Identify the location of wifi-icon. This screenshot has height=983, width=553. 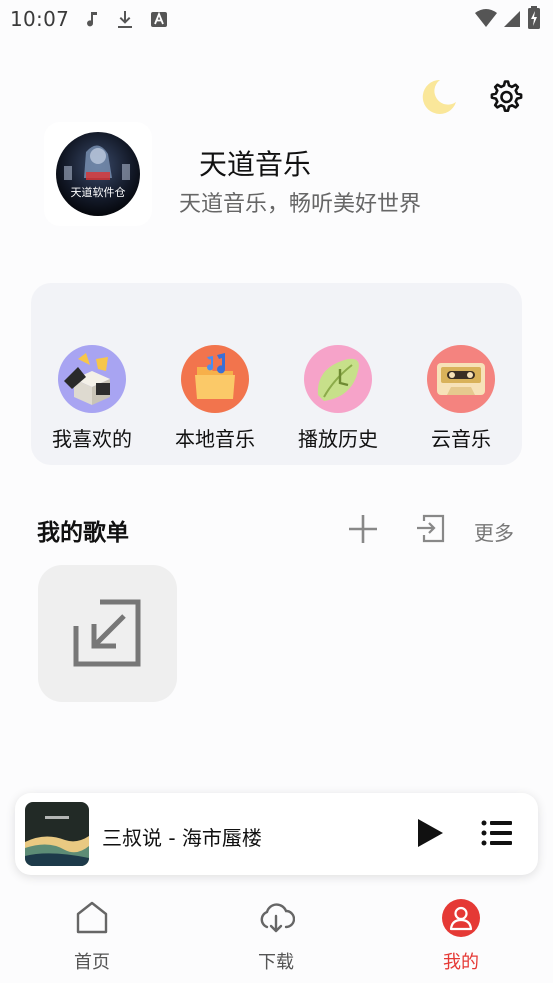
(486, 18).